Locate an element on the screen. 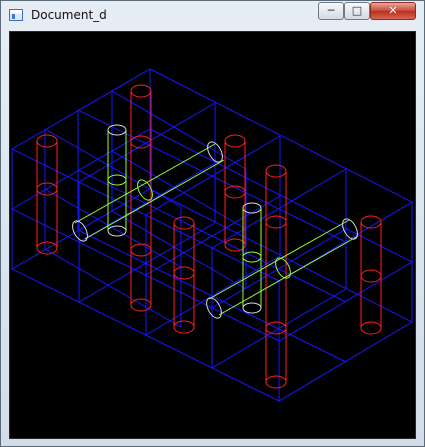  maximize-button: □ is located at coordinates (357, 11).